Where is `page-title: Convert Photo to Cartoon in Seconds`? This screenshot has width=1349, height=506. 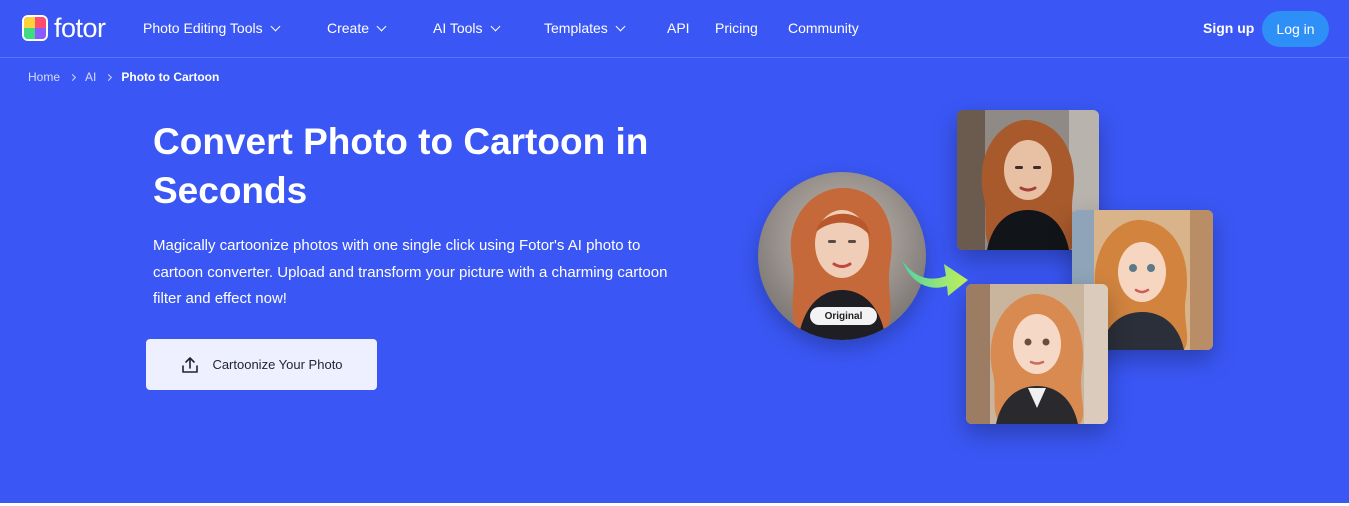 page-title: Convert Photo to Cartoon in Seconds is located at coordinates (401, 166).